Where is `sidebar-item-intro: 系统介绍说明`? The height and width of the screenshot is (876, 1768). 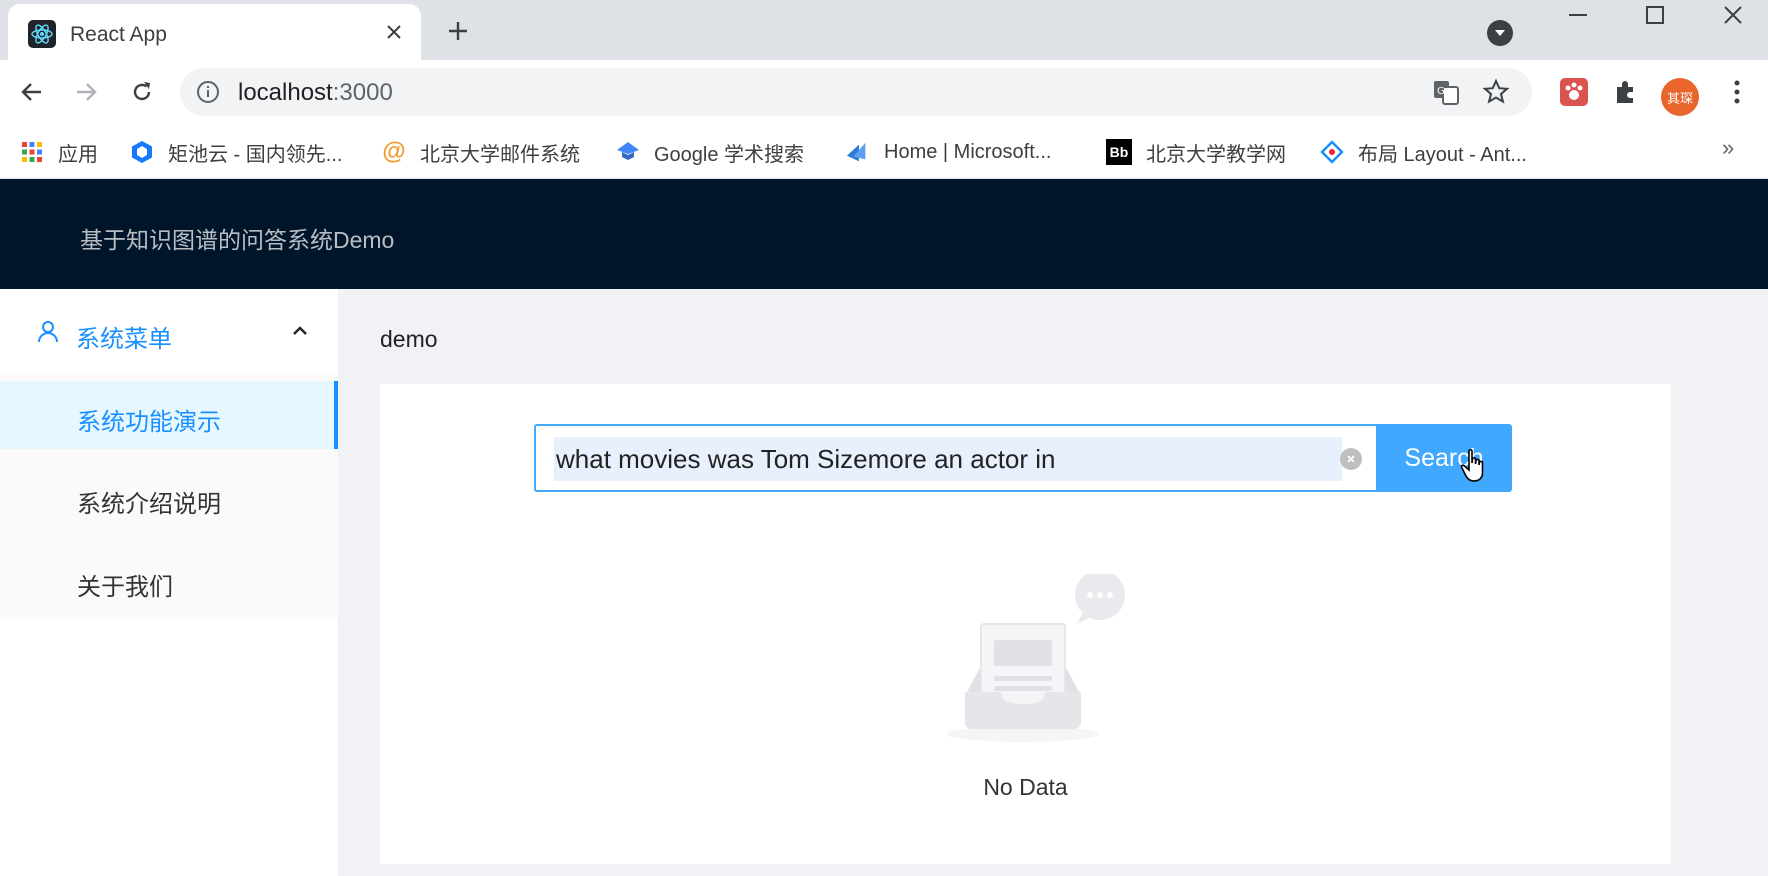 sidebar-item-intro: 系统介绍说明 is located at coordinates (169, 497).